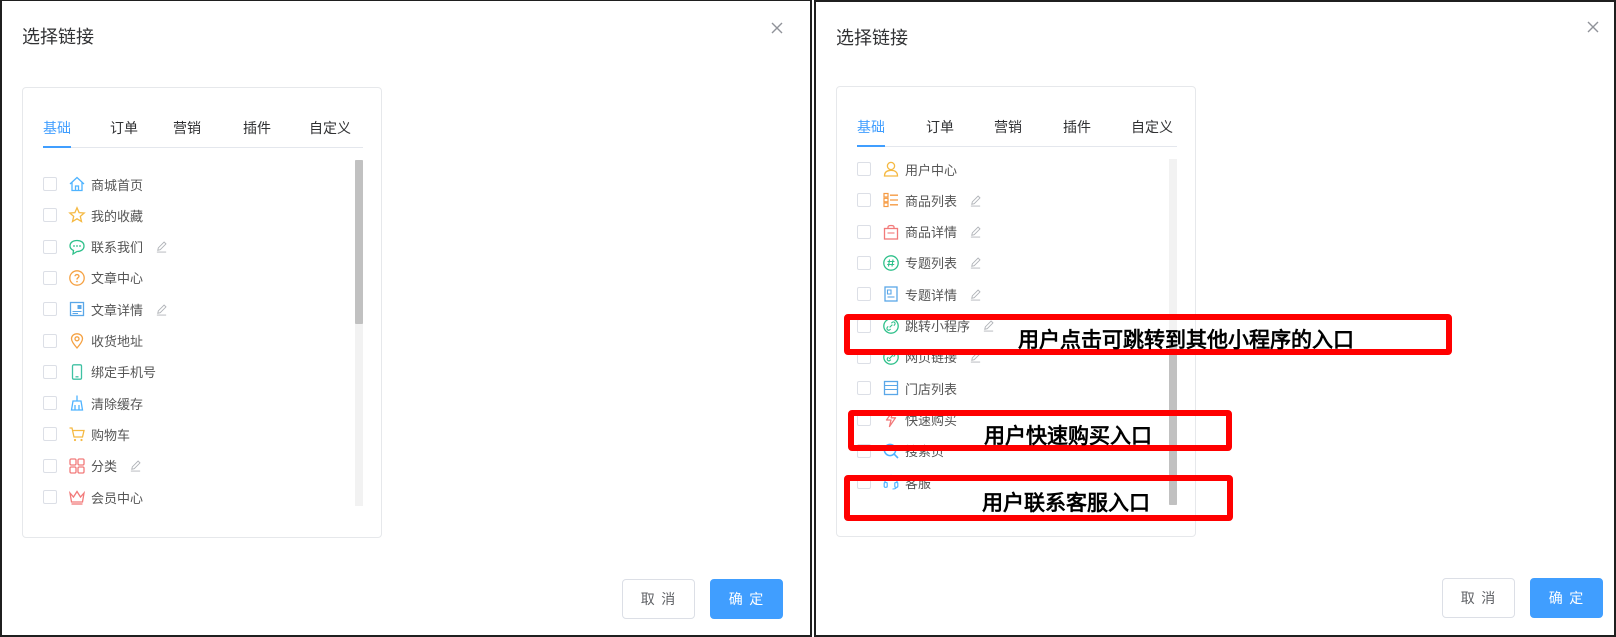 The width and height of the screenshot is (1616, 637). What do you see at coordinates (925, 453) in the screenshot?
I see `item-label: 搜索页` at bounding box center [925, 453].